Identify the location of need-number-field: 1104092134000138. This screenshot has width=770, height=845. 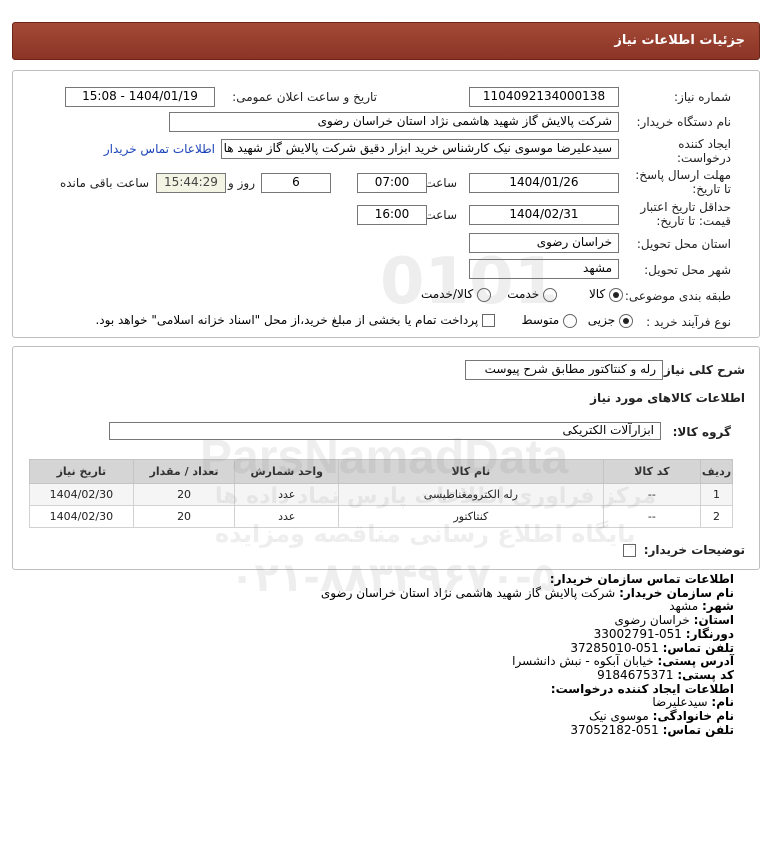
(544, 97).